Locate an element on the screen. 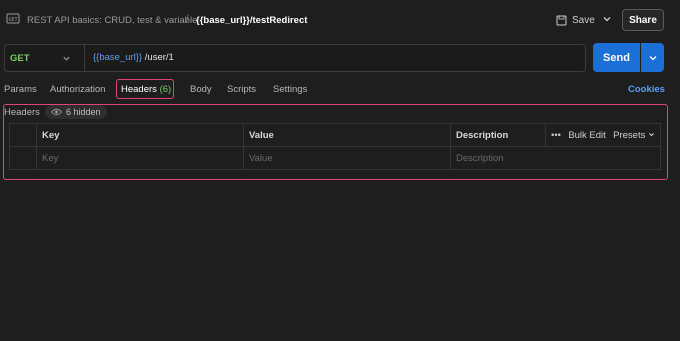 This screenshot has width=680, height=341. tab-params: Params is located at coordinates (20, 89).